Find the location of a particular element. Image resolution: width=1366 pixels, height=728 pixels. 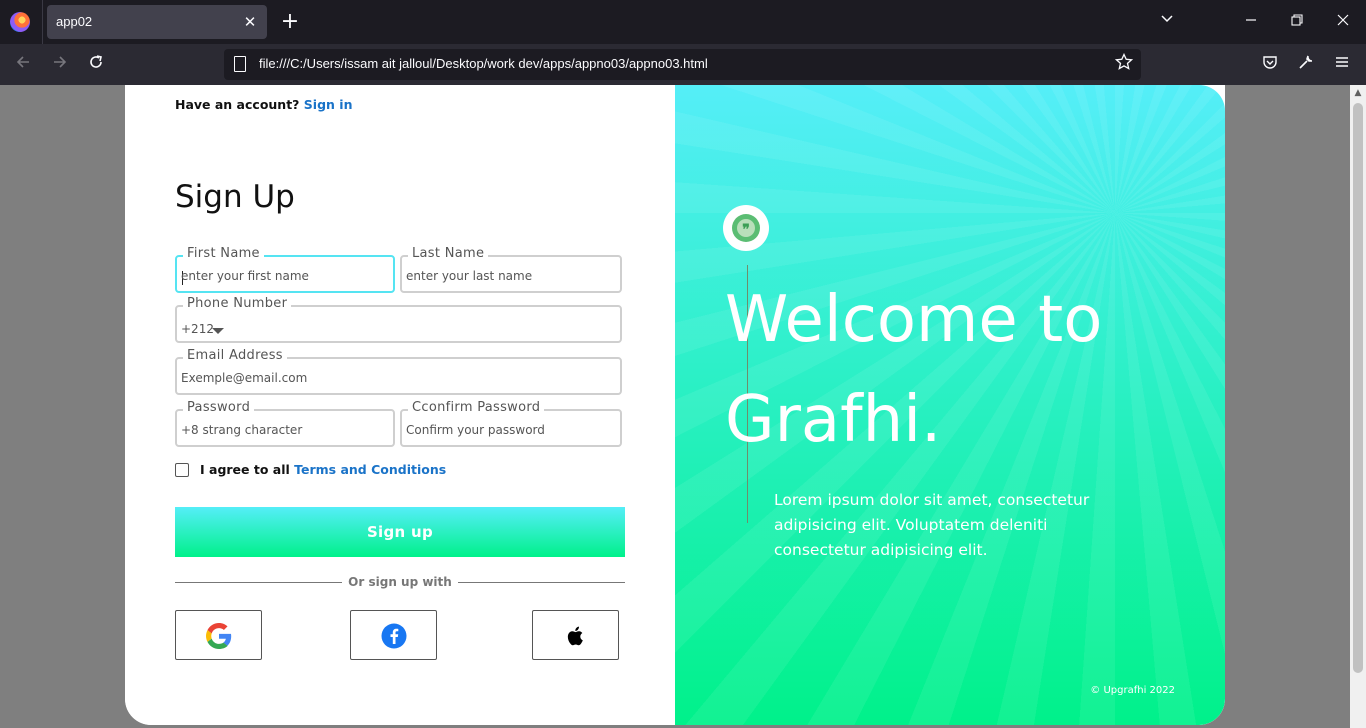

quote-bubble-inner: ❞ is located at coordinates (746, 228).